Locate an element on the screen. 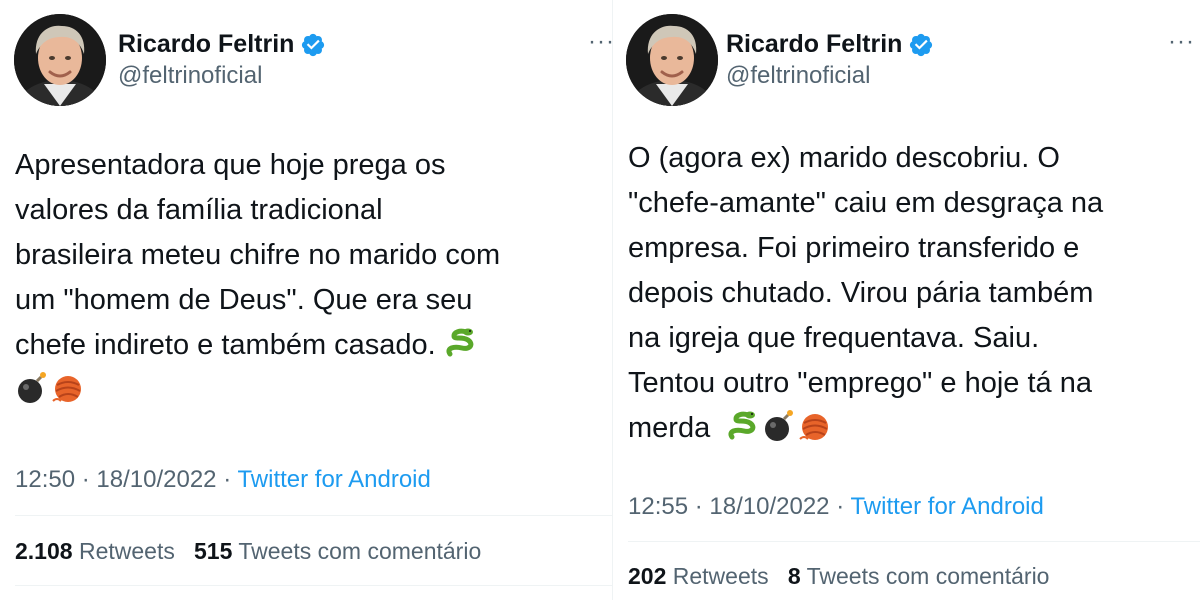  tweet-meta: 12:55 · 18/10/2022 · Twitter for Android is located at coordinates (836, 507).